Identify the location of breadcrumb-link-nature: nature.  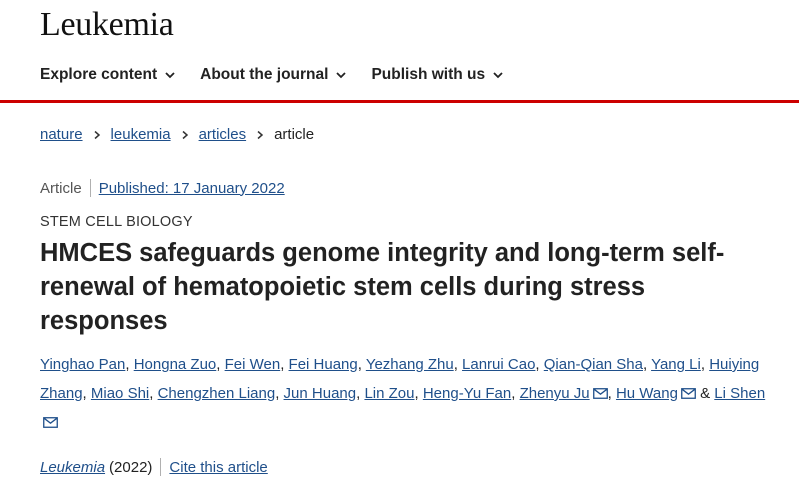
(61, 134).